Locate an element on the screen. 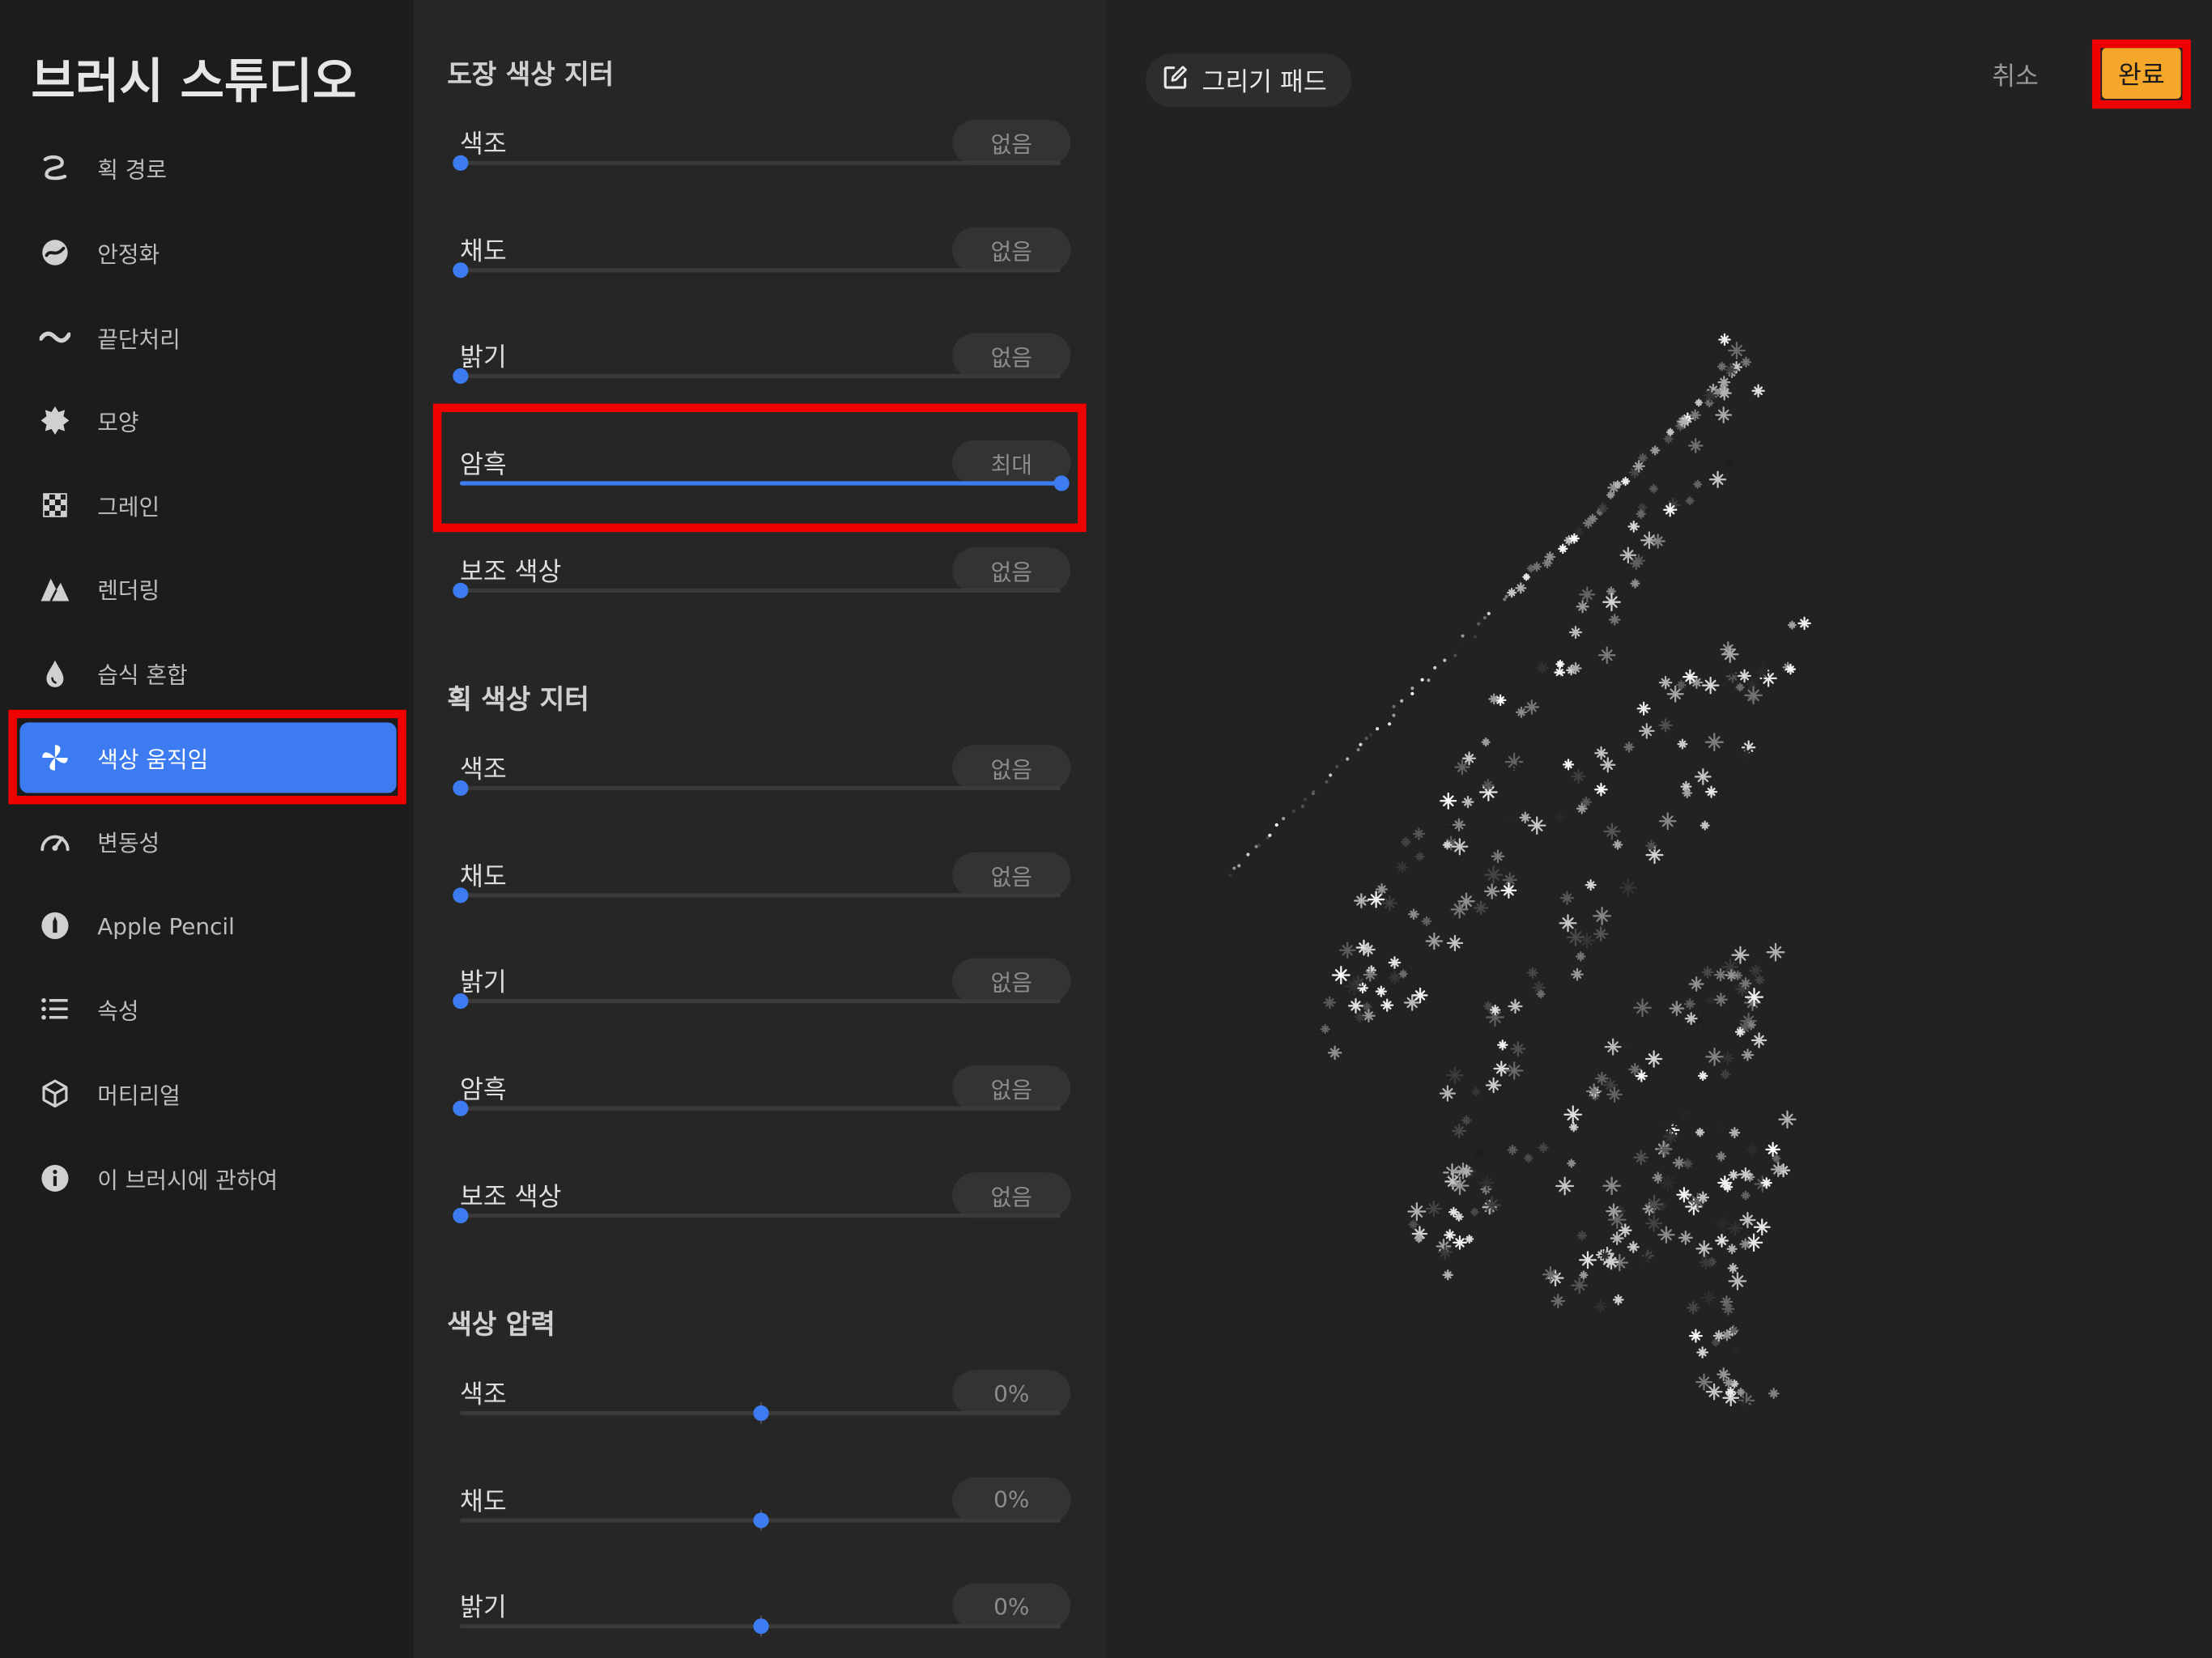 This screenshot has width=2212, height=1658. slider-label: 보조 색상 is located at coordinates (511, 1197).